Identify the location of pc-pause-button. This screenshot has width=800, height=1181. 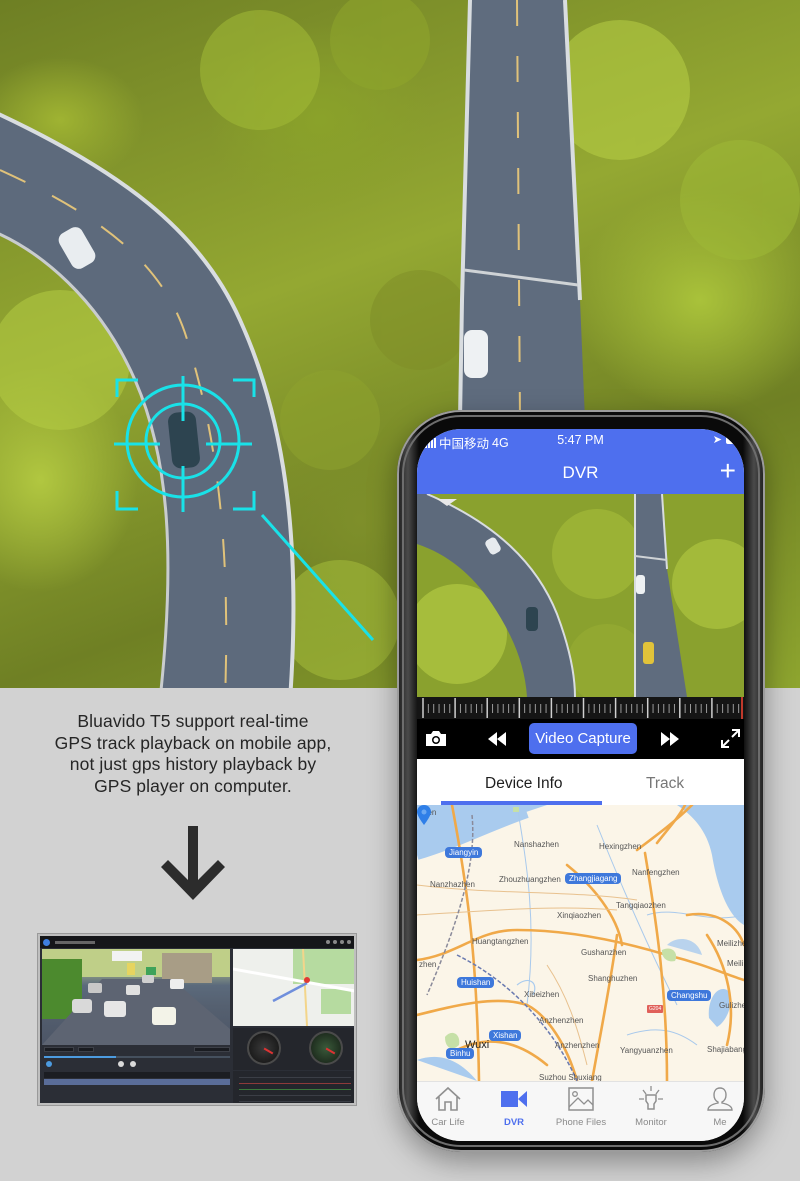
(121, 1064).